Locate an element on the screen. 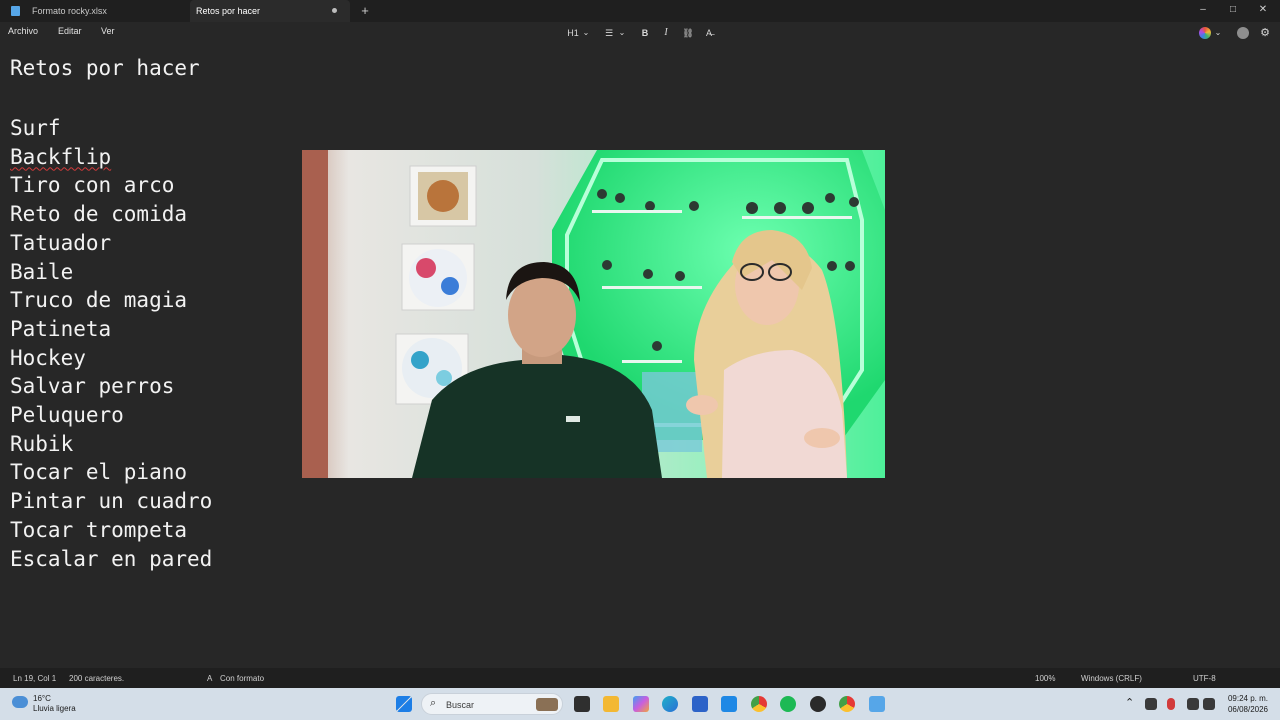 The image size is (1280, 720). notepad-icon is located at coordinates (15, 11).